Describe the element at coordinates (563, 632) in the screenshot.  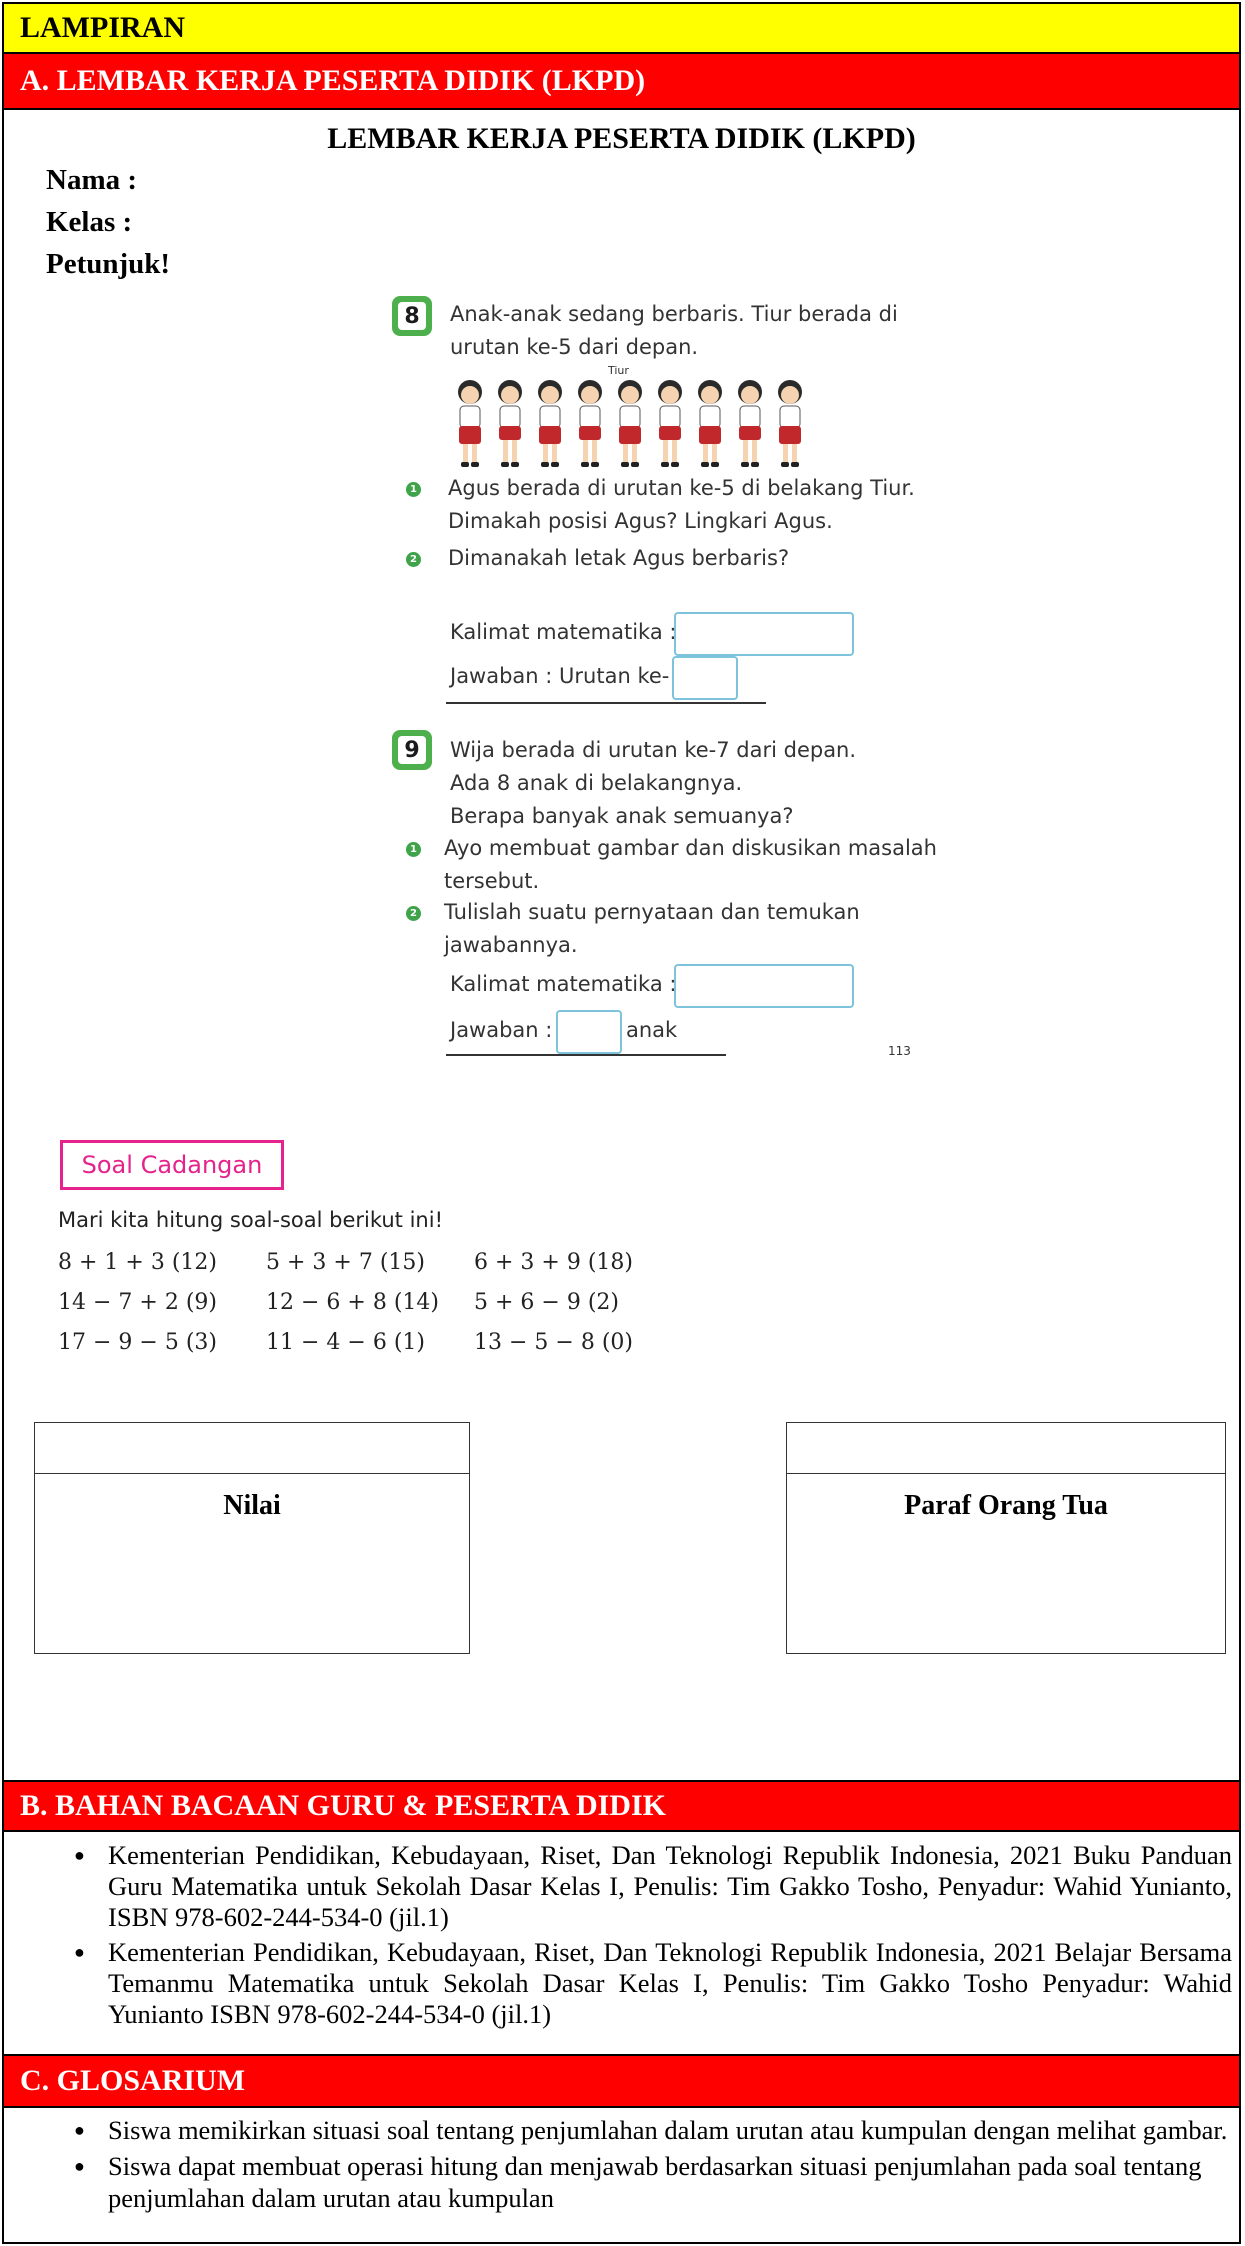
I see `problem-8-kalimat-label: Kalimat matematika :` at that location.